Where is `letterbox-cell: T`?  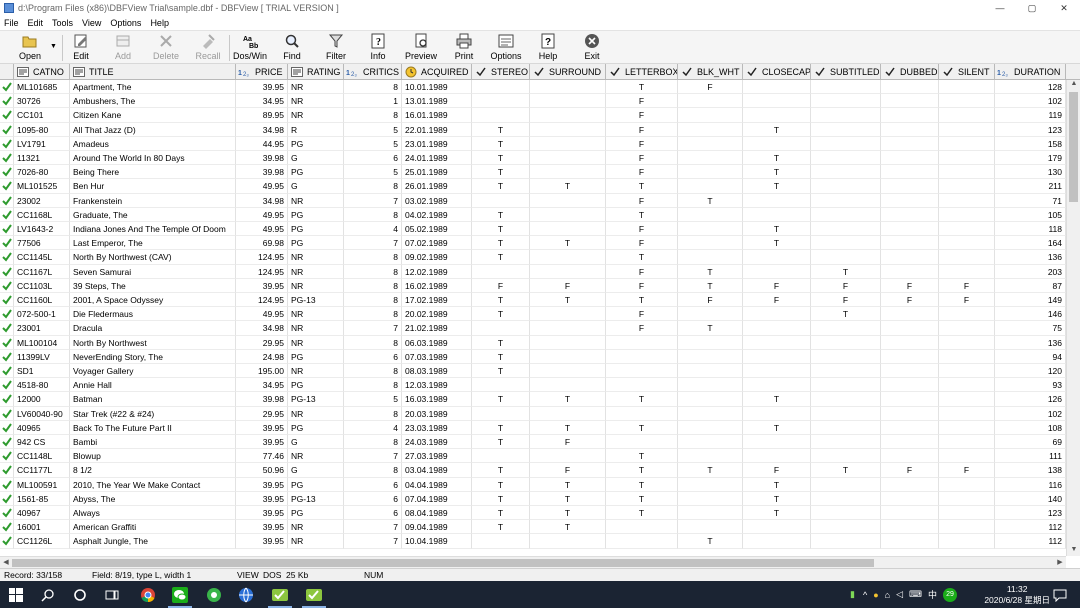 letterbox-cell: T is located at coordinates (642, 87).